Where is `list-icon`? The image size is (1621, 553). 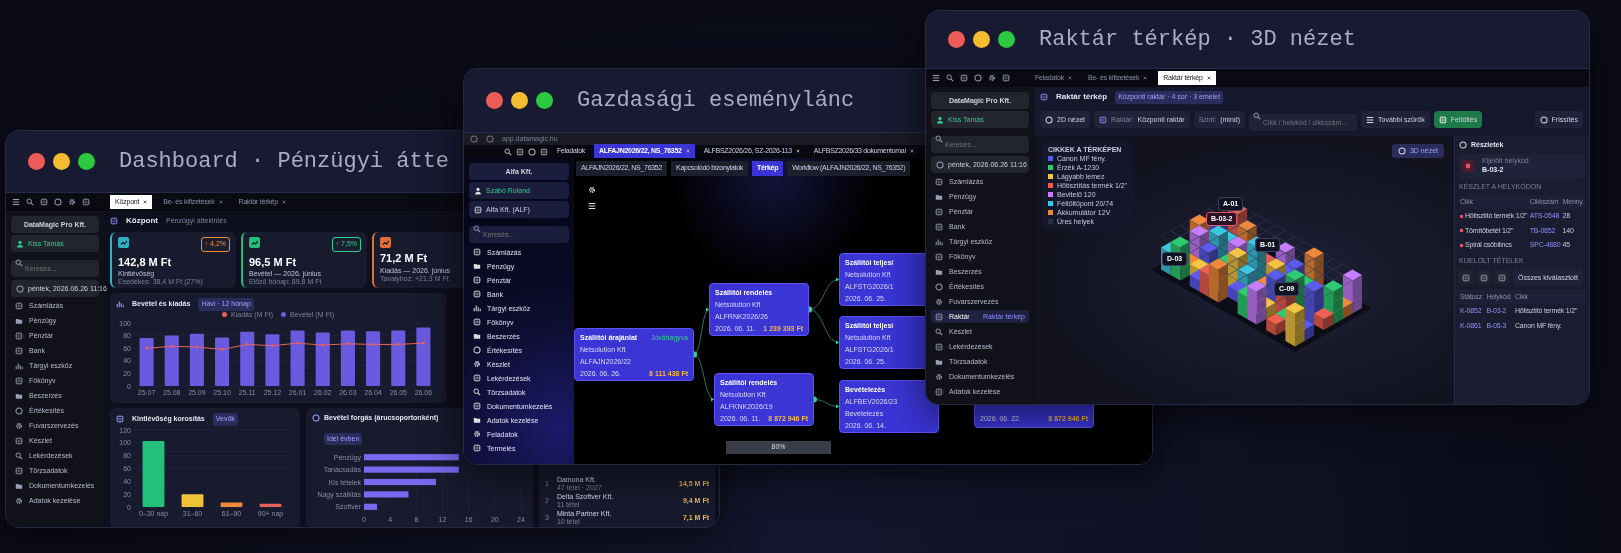 list-icon is located at coordinates (592, 206).